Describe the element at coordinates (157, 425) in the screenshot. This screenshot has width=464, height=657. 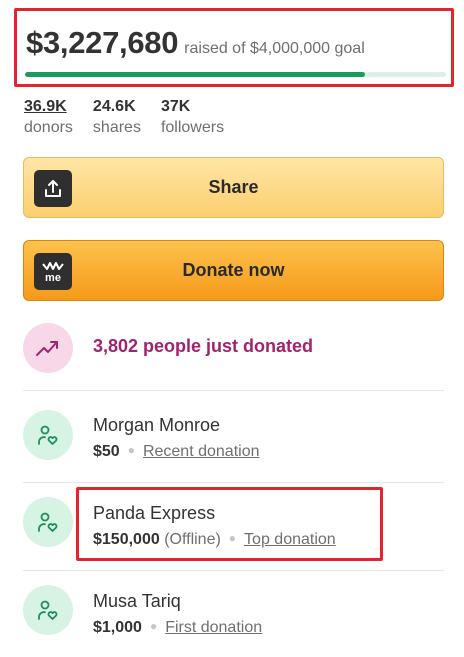
I see `donor-name: Morgan Monroe` at that location.